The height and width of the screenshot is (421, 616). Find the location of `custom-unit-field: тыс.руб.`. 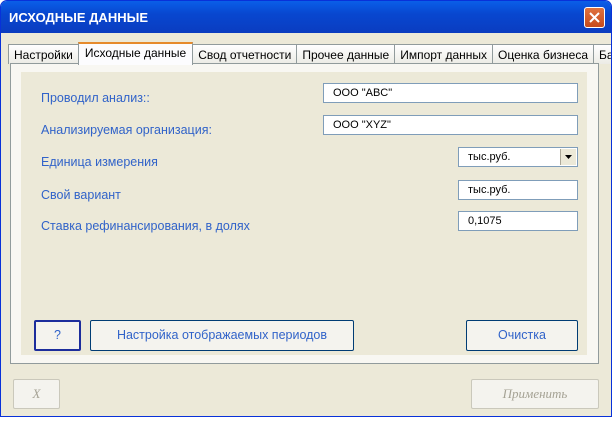

custom-unit-field: тыс.руб. is located at coordinates (518, 190).